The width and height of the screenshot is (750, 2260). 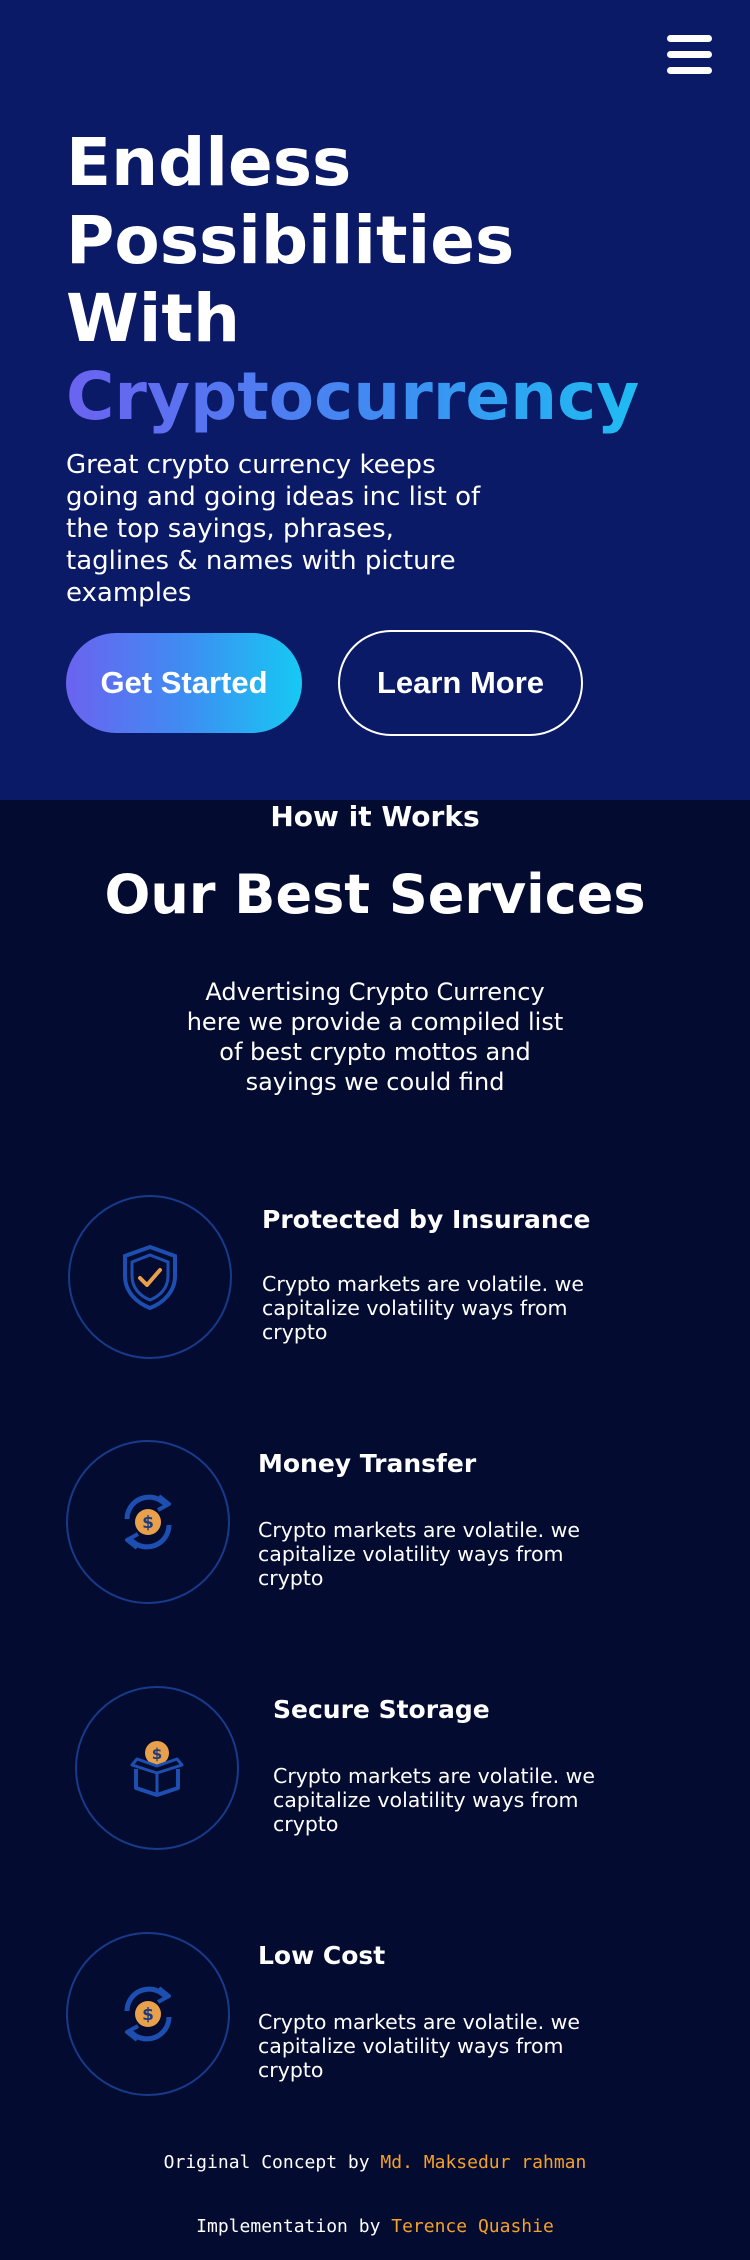 I want to click on credit-concept-name: Md. Maksedur rahman, so click(x=483, y=2162).